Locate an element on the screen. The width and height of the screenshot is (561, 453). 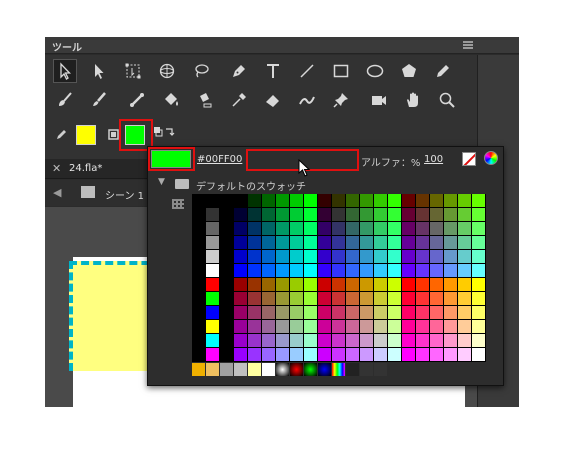
gradient-swatch-row is located at coordinates (292, 370).